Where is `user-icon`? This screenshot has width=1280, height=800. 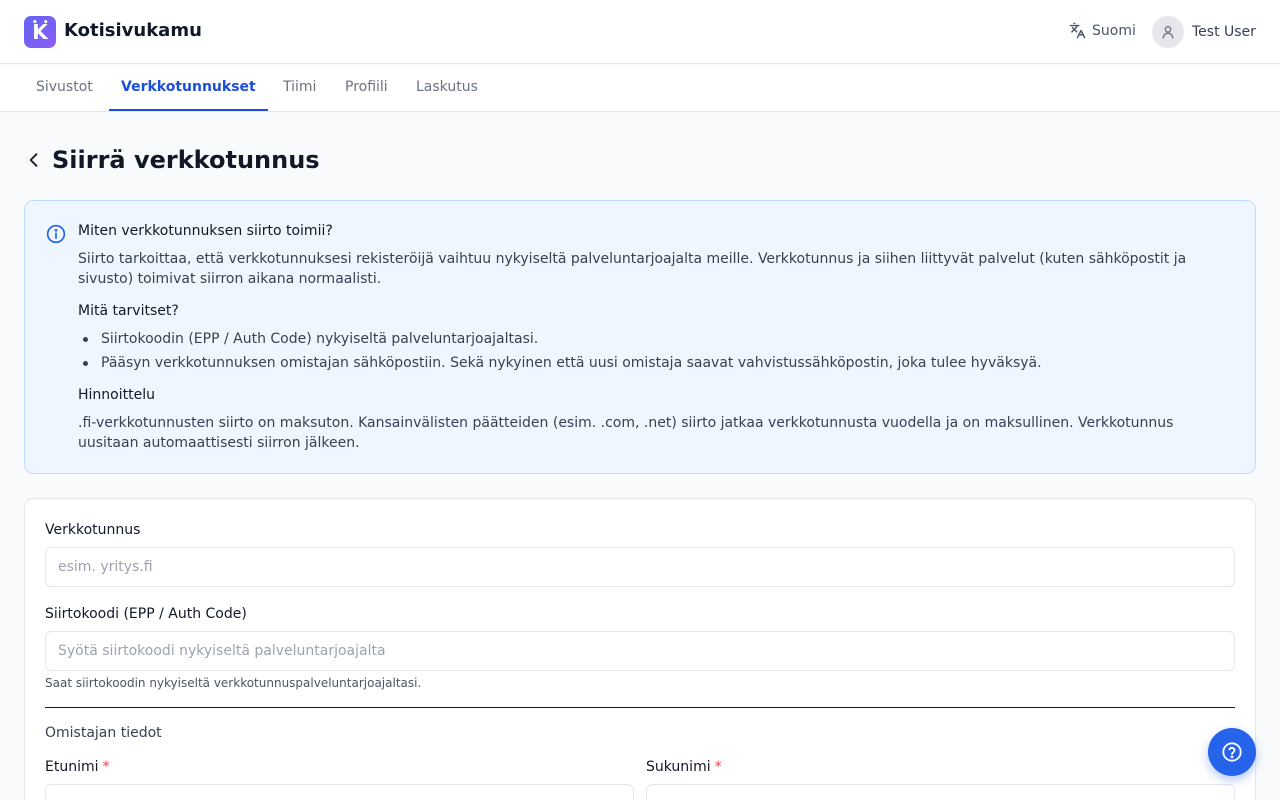 user-icon is located at coordinates (1168, 32).